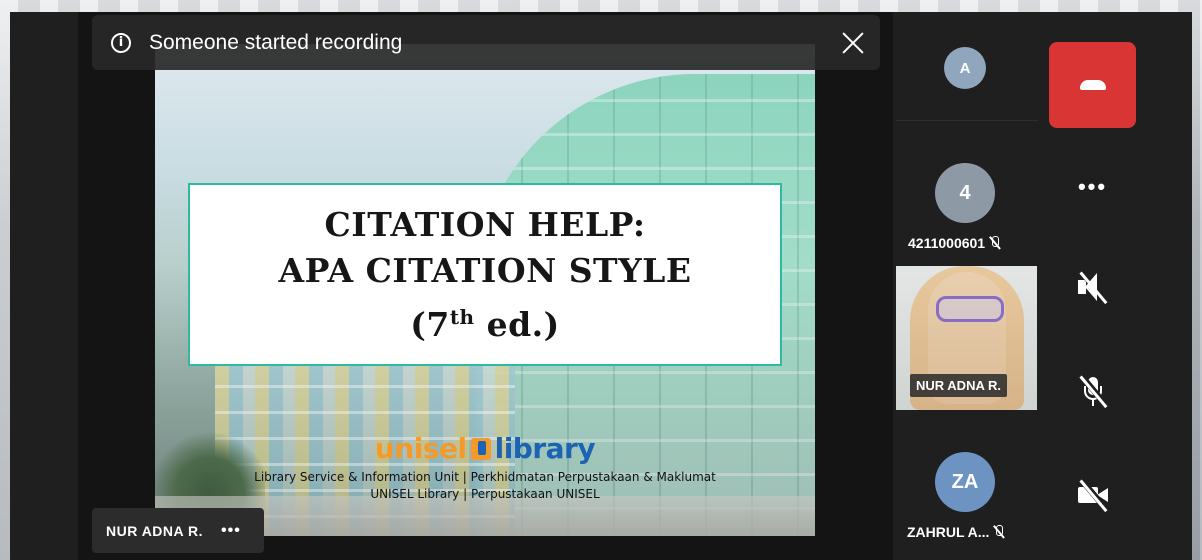 The width and height of the screenshot is (1202, 560). What do you see at coordinates (967, 120) in the screenshot?
I see `divider` at bounding box center [967, 120].